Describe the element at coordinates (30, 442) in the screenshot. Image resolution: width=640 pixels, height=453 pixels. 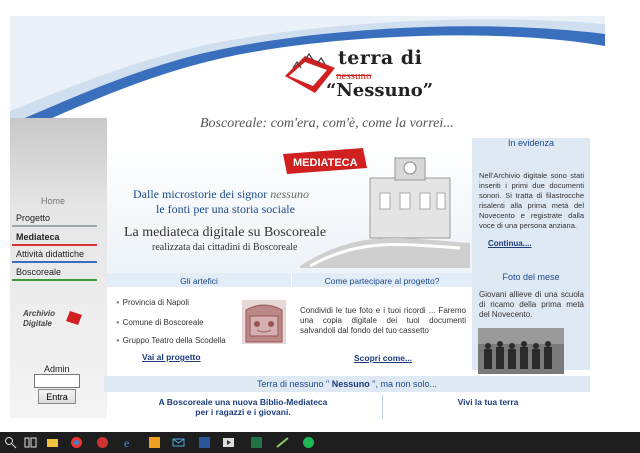
I see `task-view-icon` at that location.